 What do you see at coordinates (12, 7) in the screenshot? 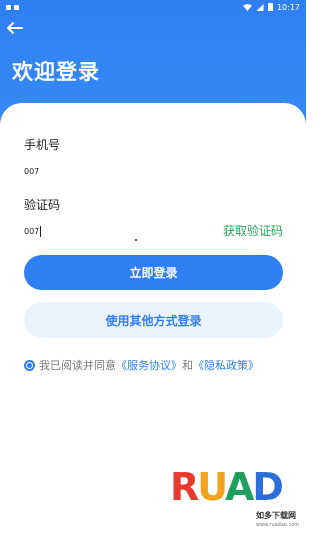
I see `status-left` at bounding box center [12, 7].